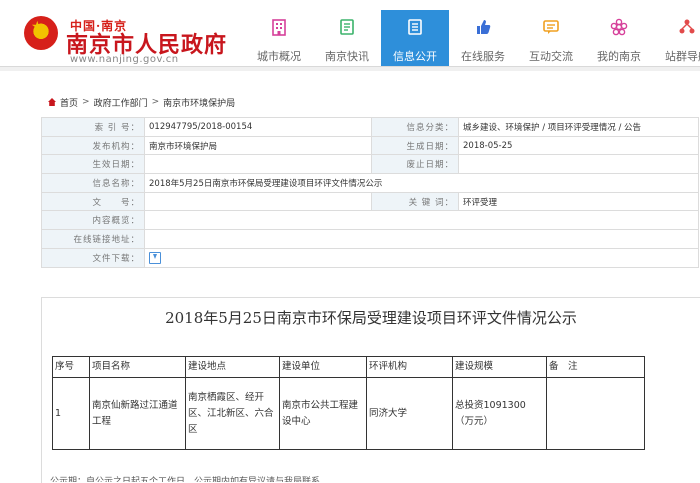 The image size is (700, 483). Describe the element at coordinates (676, 38) in the screenshot. I see `nav-item-site-nav: 站群导航` at that location.